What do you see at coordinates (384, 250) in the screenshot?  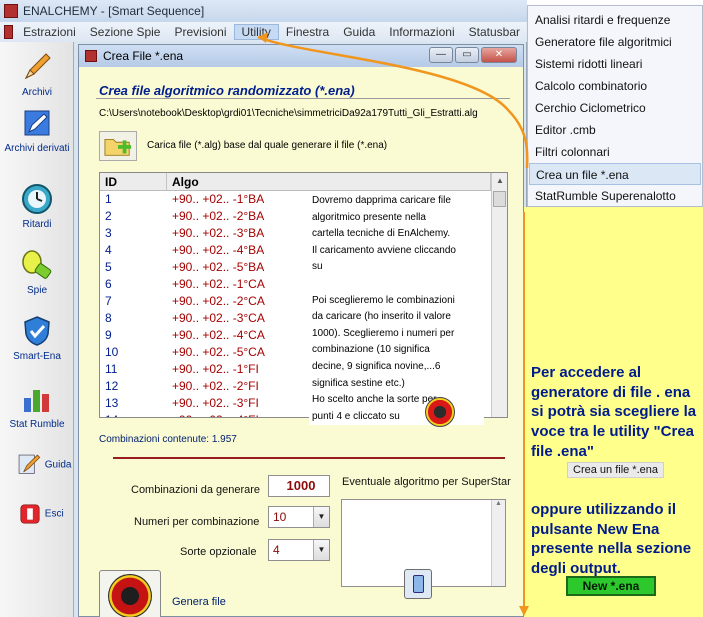 I see `note-line: Il caricamento avviene cliccando` at bounding box center [384, 250].